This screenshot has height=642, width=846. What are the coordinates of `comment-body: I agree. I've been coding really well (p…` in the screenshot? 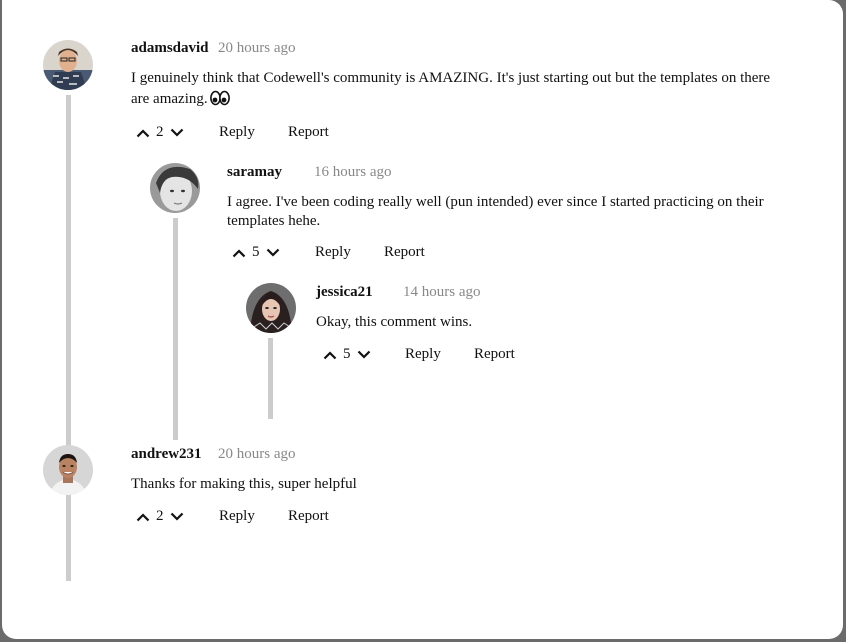 It's located at (495, 211).